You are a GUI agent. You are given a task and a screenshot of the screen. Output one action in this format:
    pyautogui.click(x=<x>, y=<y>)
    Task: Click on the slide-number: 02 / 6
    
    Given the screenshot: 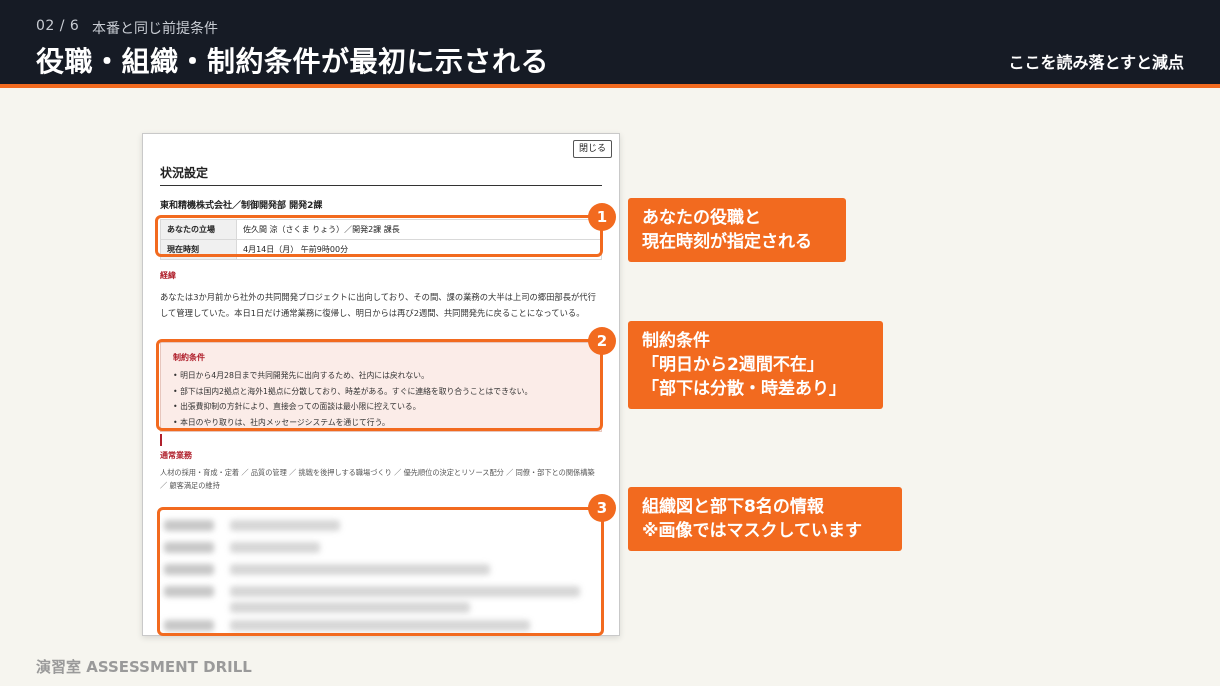 What is the action you would take?
    pyautogui.click(x=58, y=26)
    